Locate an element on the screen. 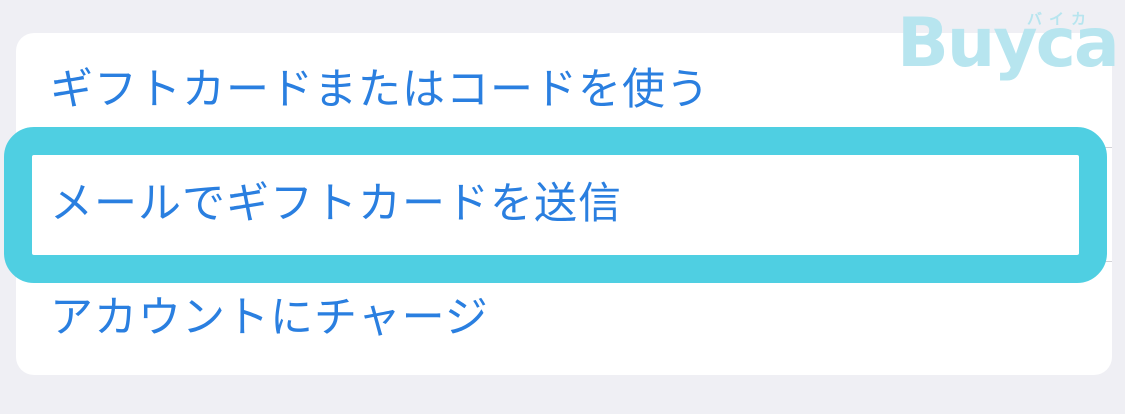 The image size is (1125, 414). menu-item-label: ギフトカードまたはコードを使う is located at coordinates (380, 89).